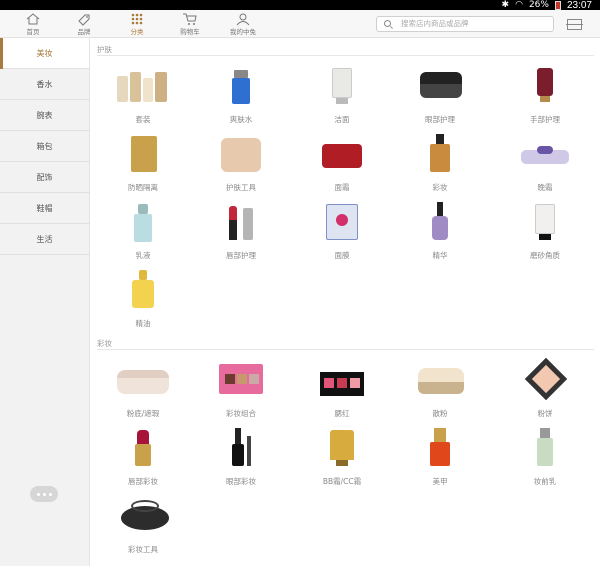  I want to click on product-image-makeup-tools, so click(143, 518).